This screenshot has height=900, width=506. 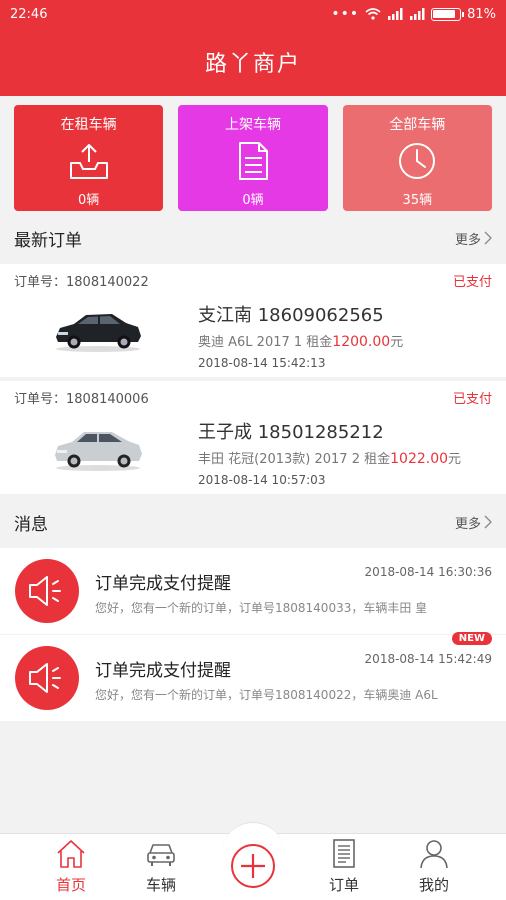 I want to click on tab-profile: 我的, so click(x=434, y=866).